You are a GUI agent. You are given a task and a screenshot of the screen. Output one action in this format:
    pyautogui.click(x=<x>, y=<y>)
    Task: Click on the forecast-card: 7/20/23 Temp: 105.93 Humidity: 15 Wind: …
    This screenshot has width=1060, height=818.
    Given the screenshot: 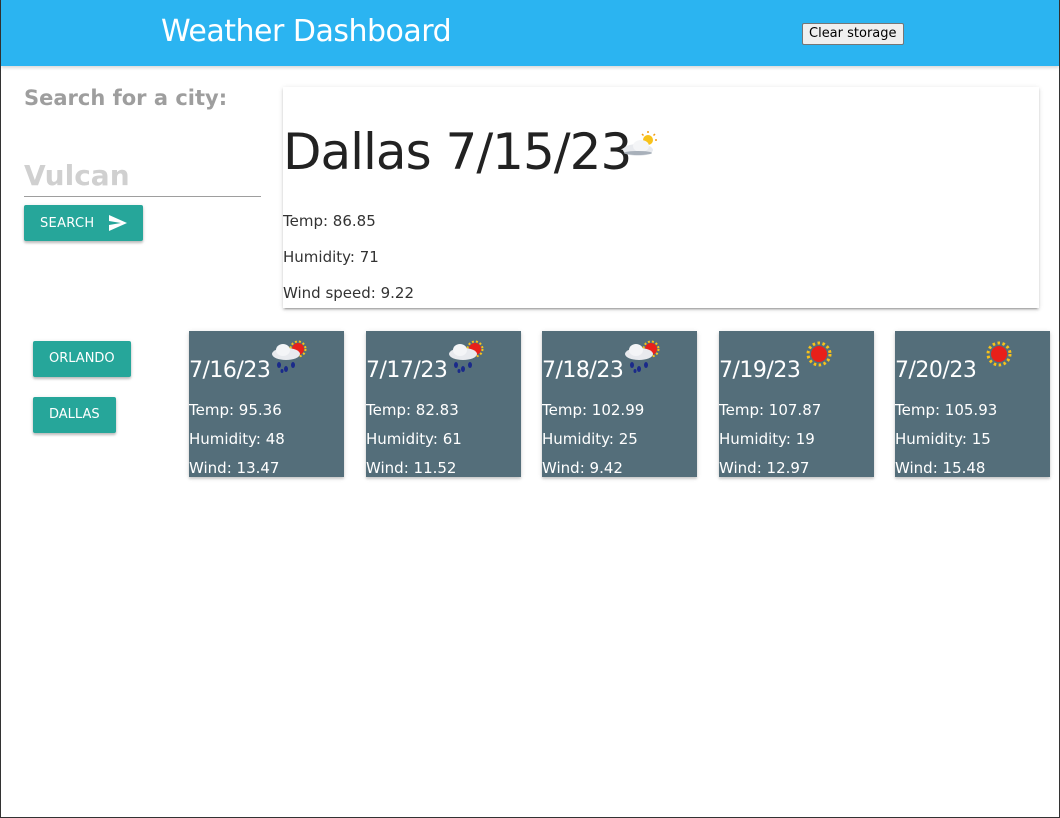 What is the action you would take?
    pyautogui.click(x=972, y=404)
    